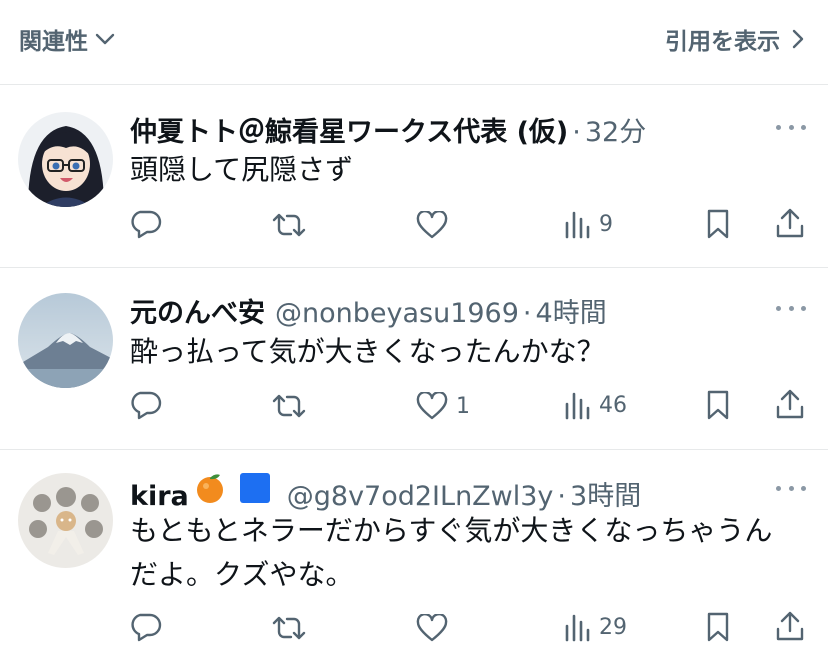 The height and width of the screenshot is (667, 828). I want to click on user-handle: @g8v7od2ILnZwl3y, so click(420, 496).